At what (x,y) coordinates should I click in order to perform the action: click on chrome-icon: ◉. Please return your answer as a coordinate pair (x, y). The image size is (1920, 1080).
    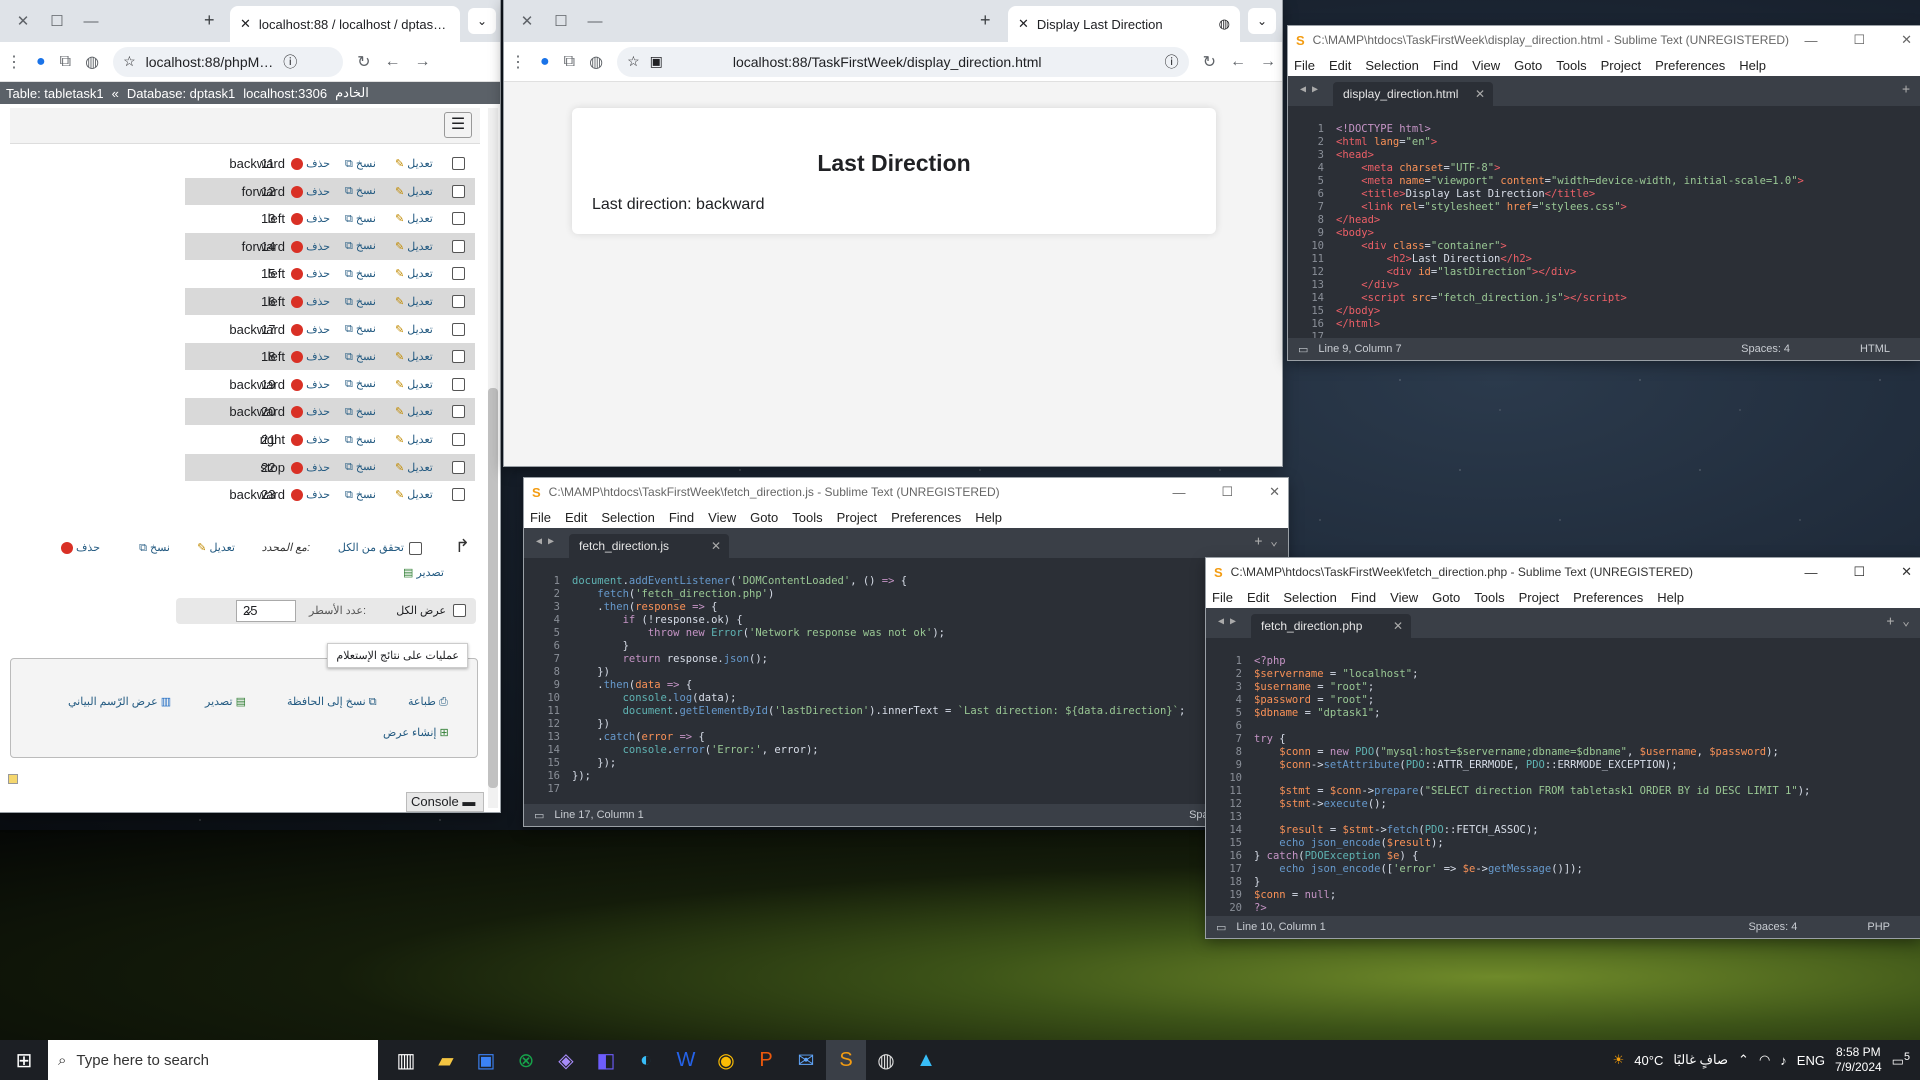
    Looking at the image, I should click on (726, 1060).